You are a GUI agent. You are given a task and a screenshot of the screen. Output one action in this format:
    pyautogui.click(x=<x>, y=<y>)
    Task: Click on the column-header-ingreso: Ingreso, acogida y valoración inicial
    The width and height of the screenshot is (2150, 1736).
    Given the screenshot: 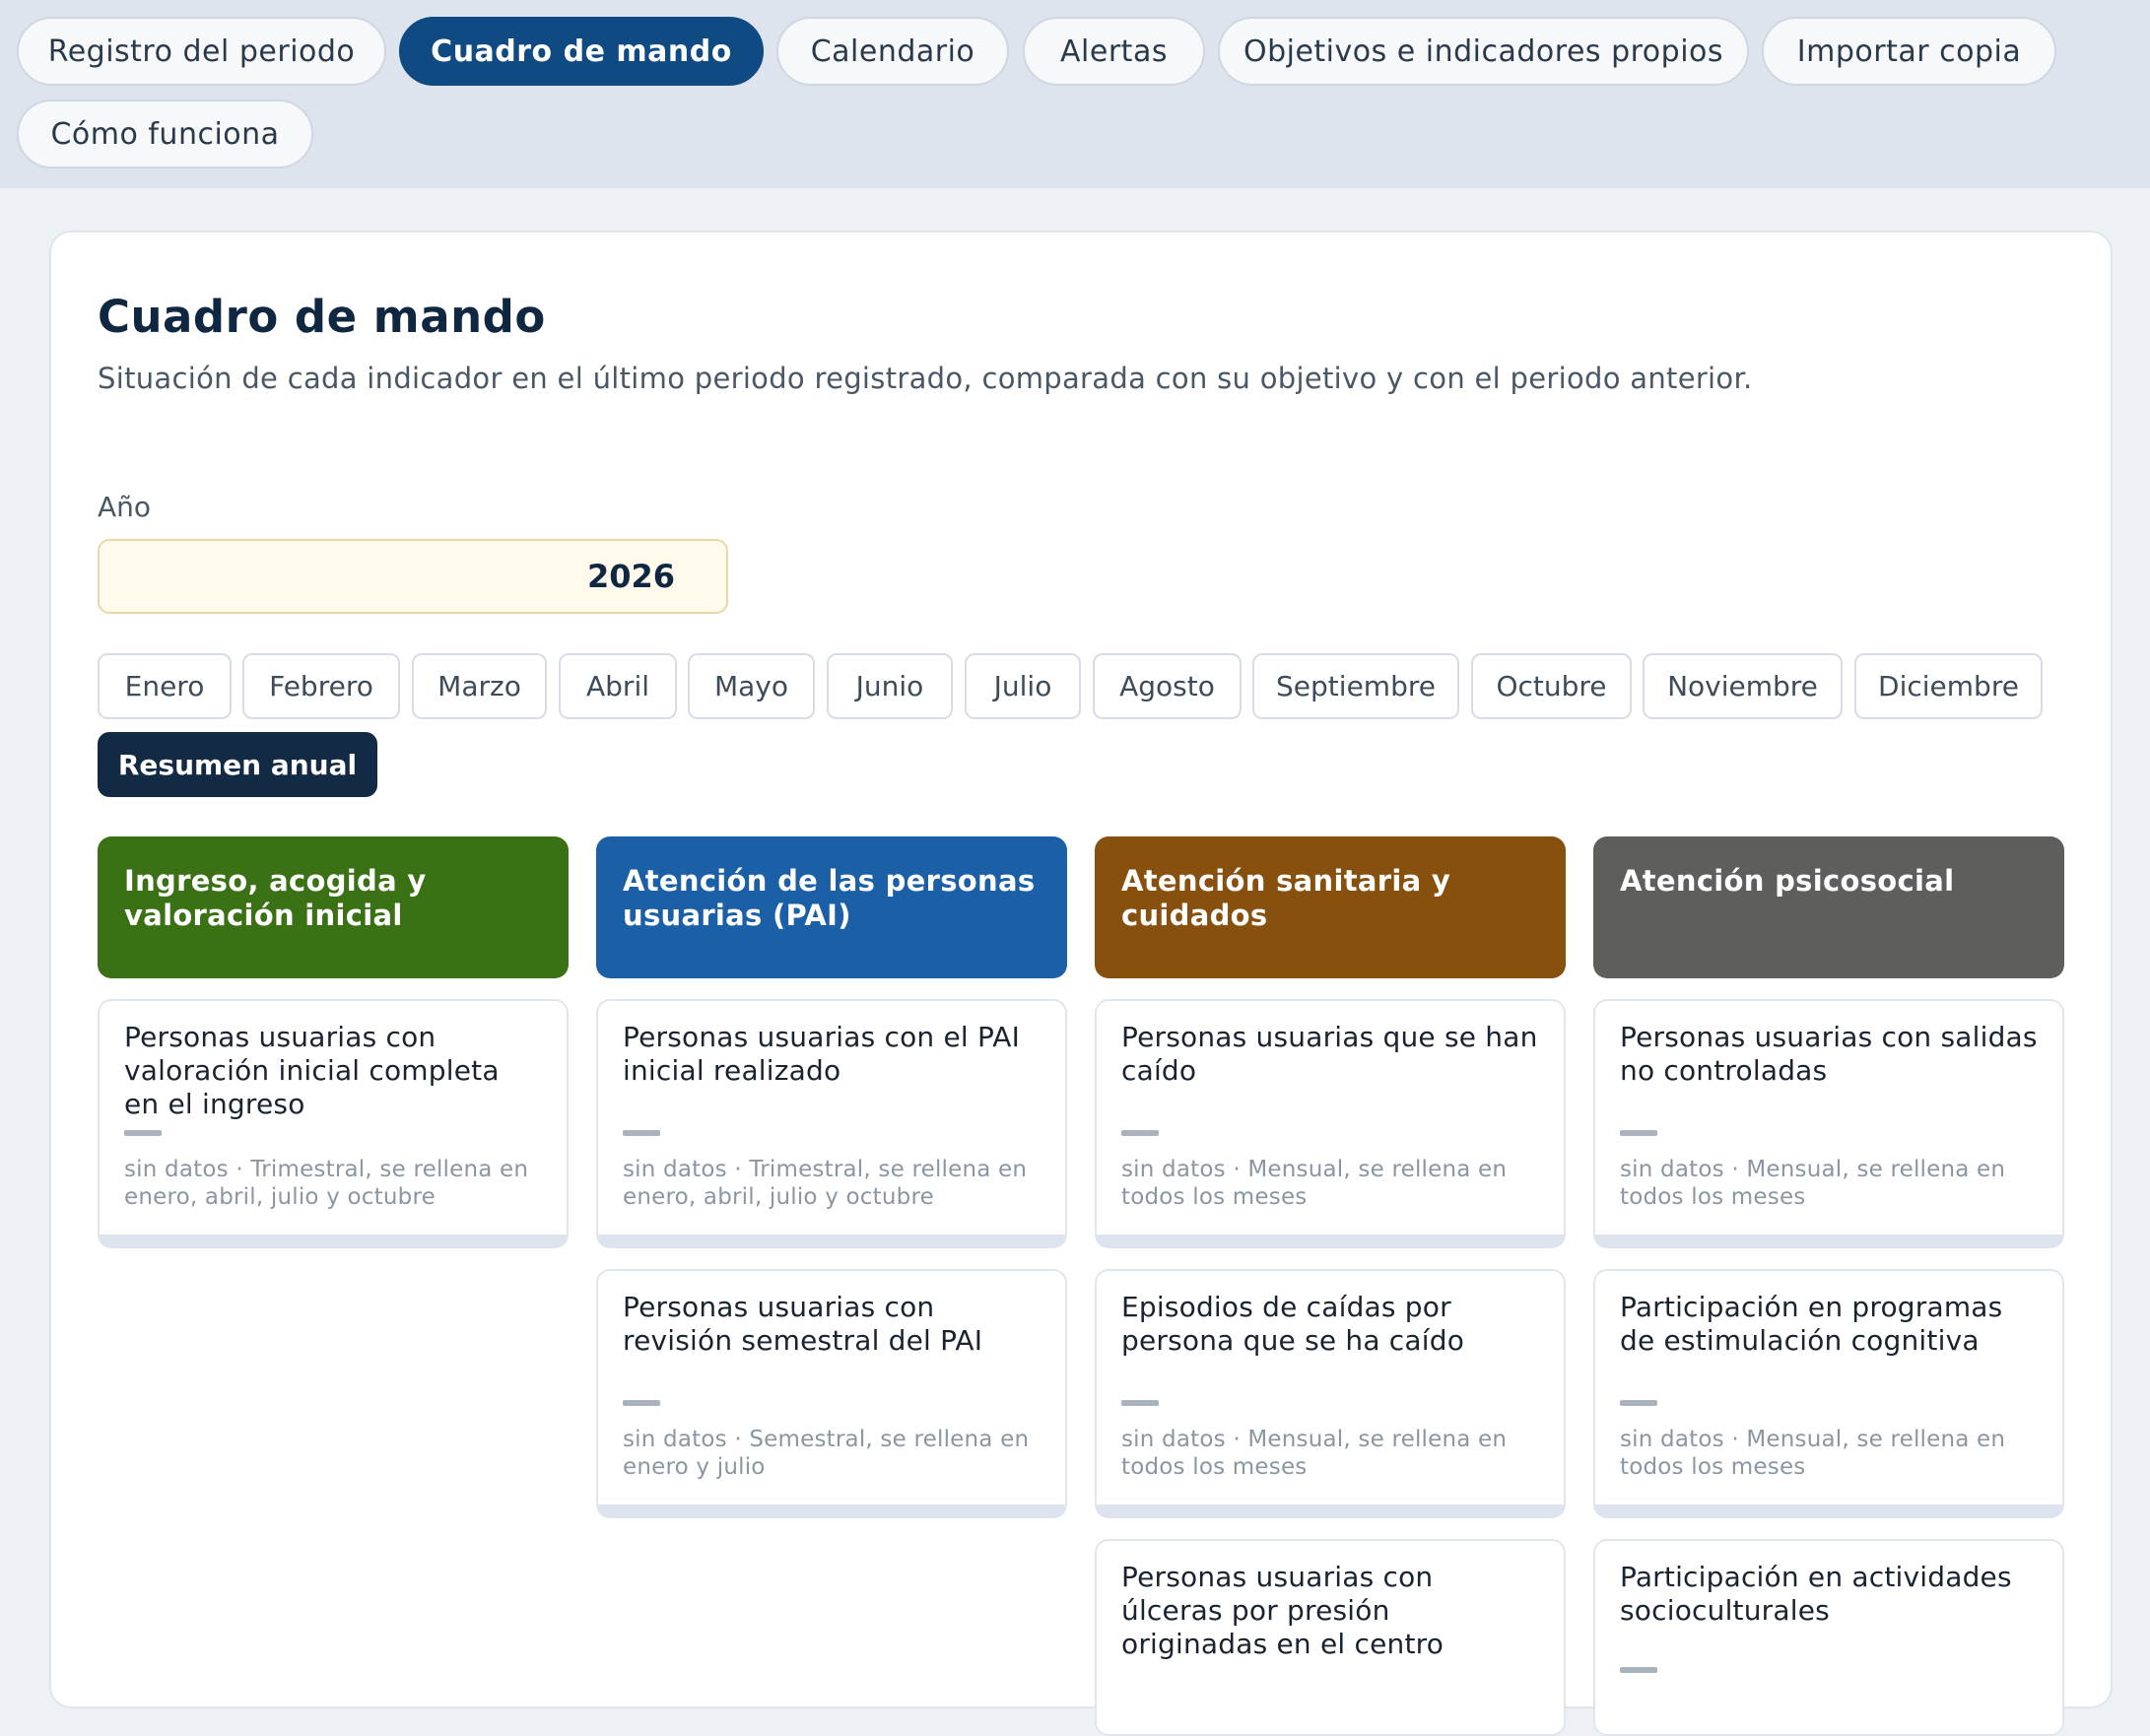 What is the action you would take?
    pyautogui.click(x=333, y=907)
    